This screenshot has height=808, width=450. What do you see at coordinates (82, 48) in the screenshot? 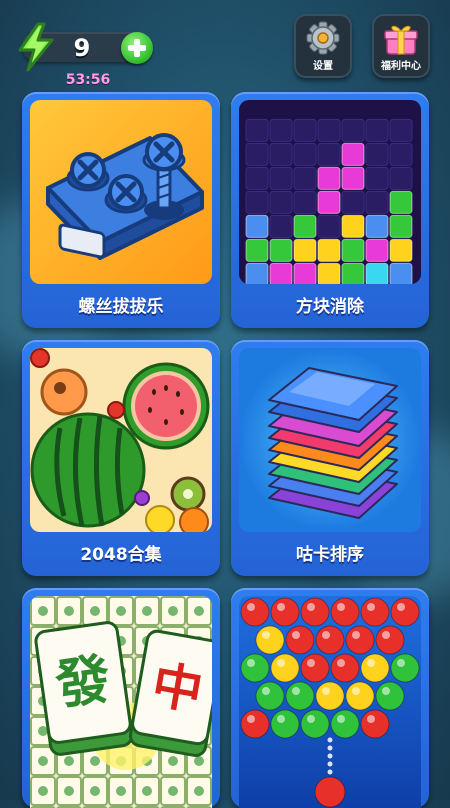
I see `energy-count: 9` at bounding box center [82, 48].